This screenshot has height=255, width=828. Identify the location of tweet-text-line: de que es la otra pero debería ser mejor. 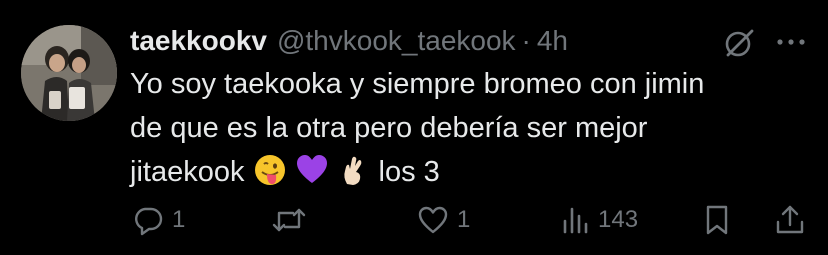
(389, 128).